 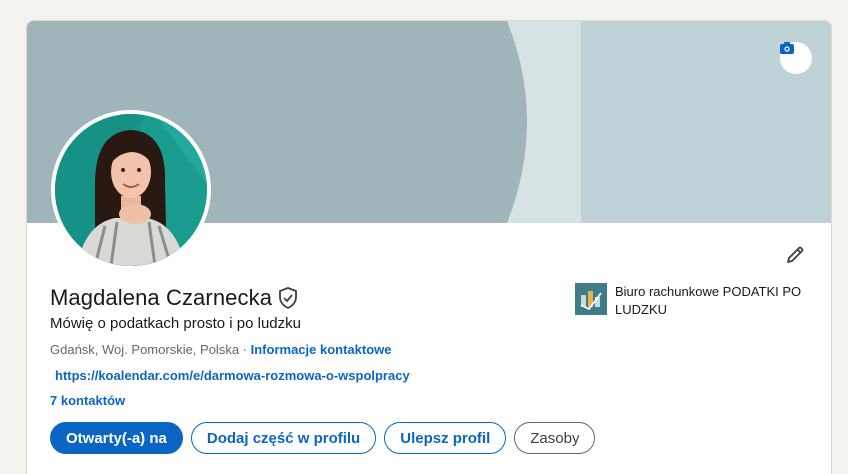 I want to click on company-logo, so click(x=591, y=299).